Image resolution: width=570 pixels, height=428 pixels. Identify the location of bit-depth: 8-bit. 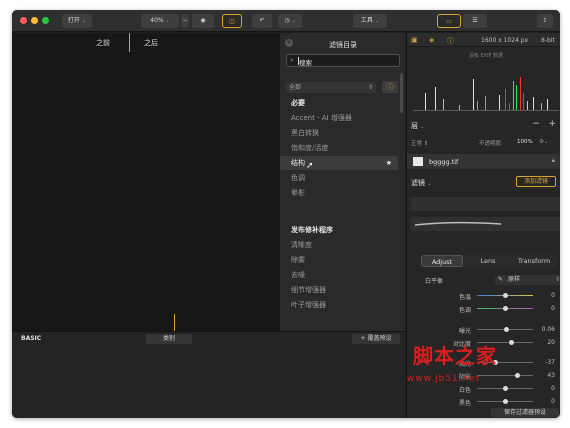
(548, 40).